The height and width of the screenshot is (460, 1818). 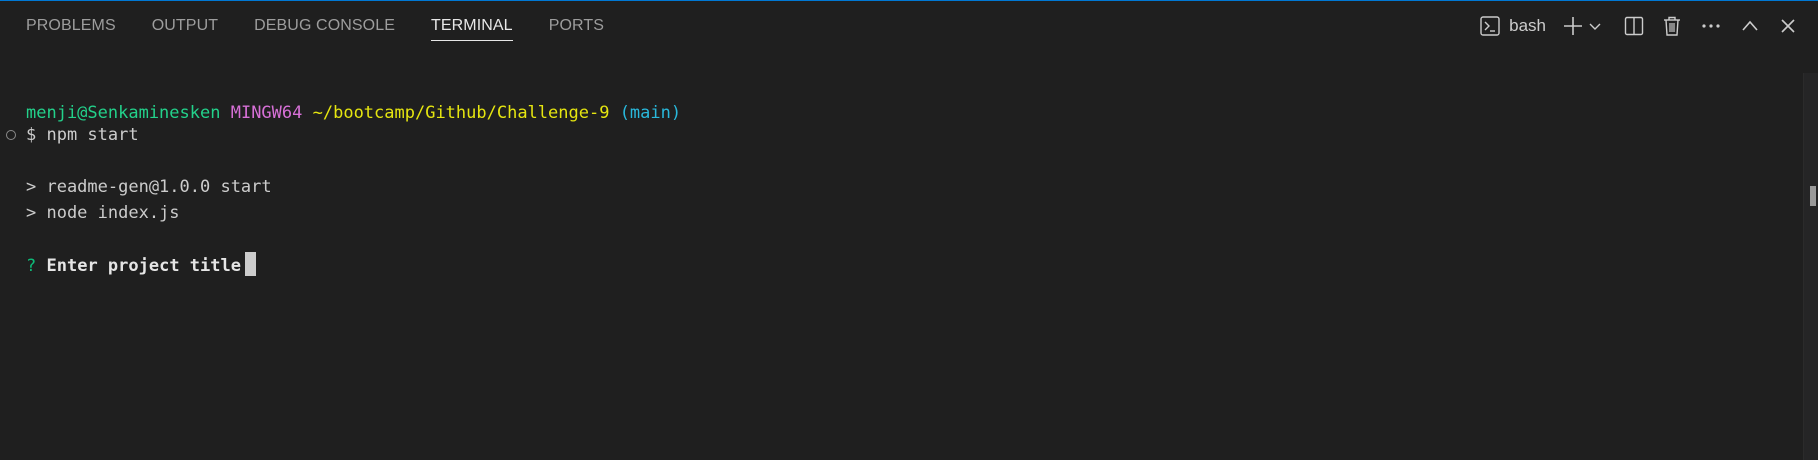 I want to click on plus-icon, so click(x=1573, y=26).